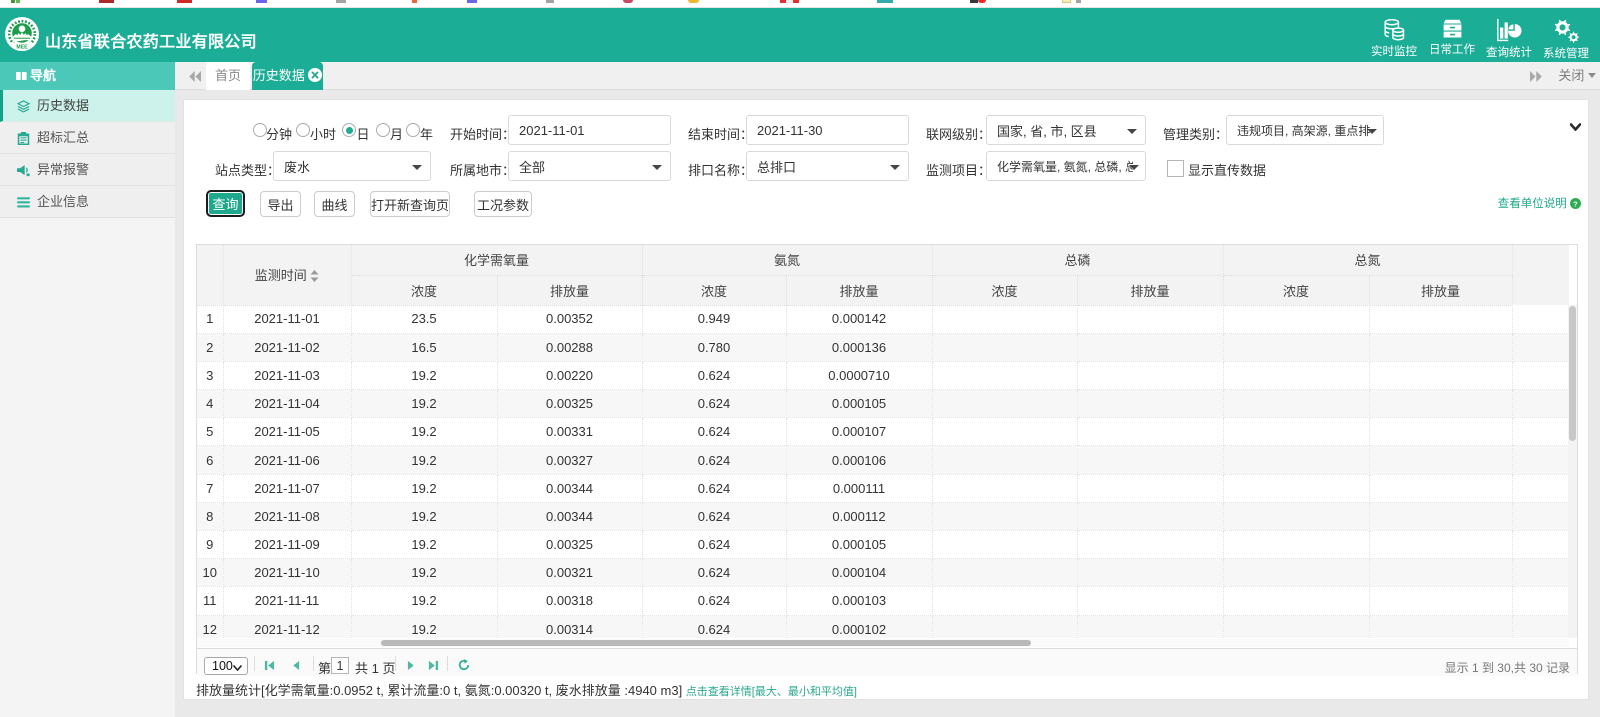 This screenshot has height=717, width=1600. Describe the element at coordinates (22, 48) in the screenshot. I see `svg-text: MEE` at that location.